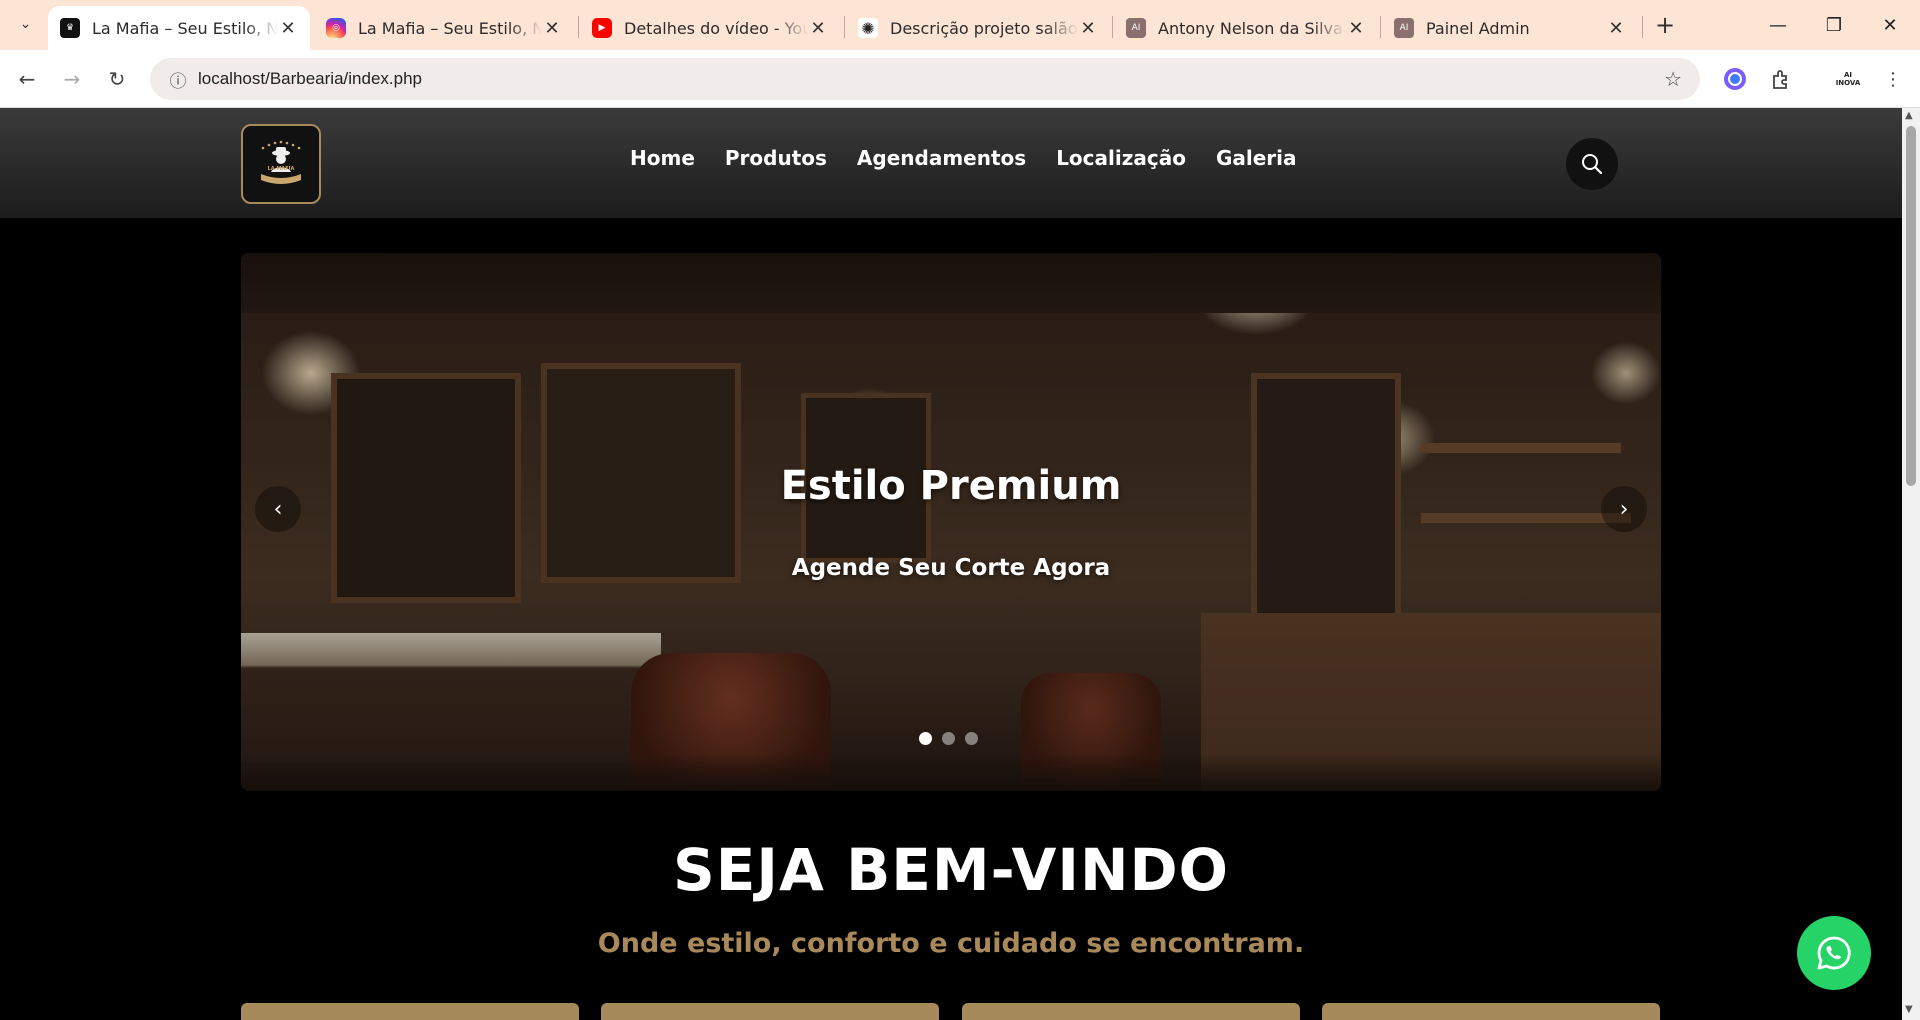 The image size is (1920, 1020). Describe the element at coordinates (1911, 306) in the screenshot. I see `scrollbar-thumb` at that location.